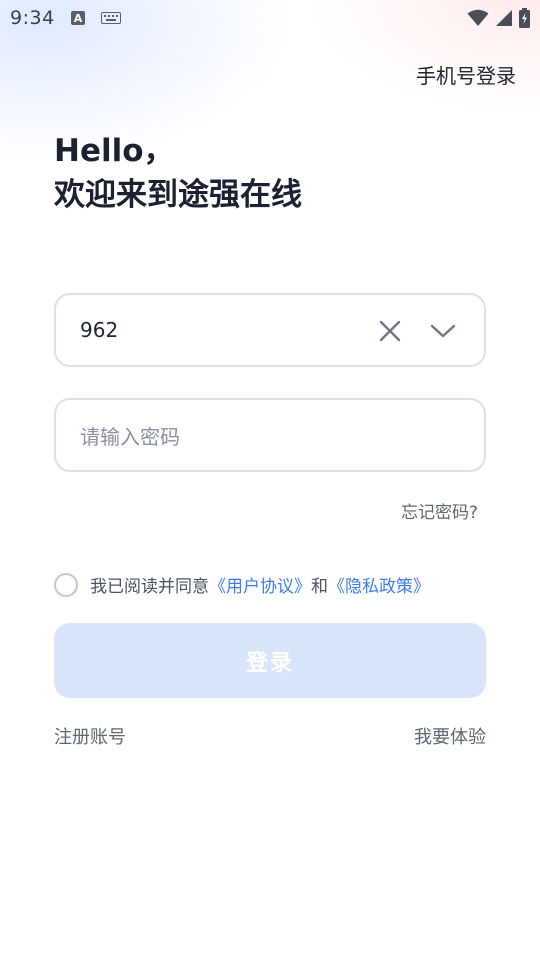  I want to click on chevron-down-icon, so click(443, 331).